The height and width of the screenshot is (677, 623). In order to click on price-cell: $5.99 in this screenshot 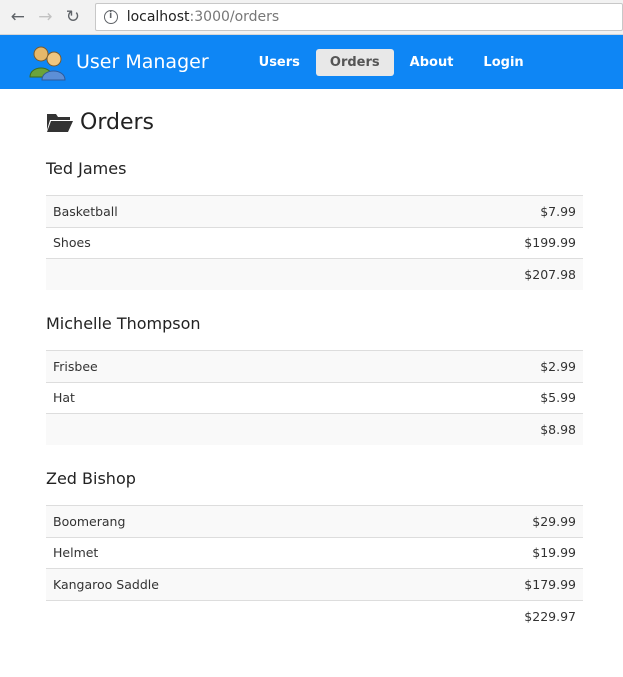, I will do `click(459, 397)`.